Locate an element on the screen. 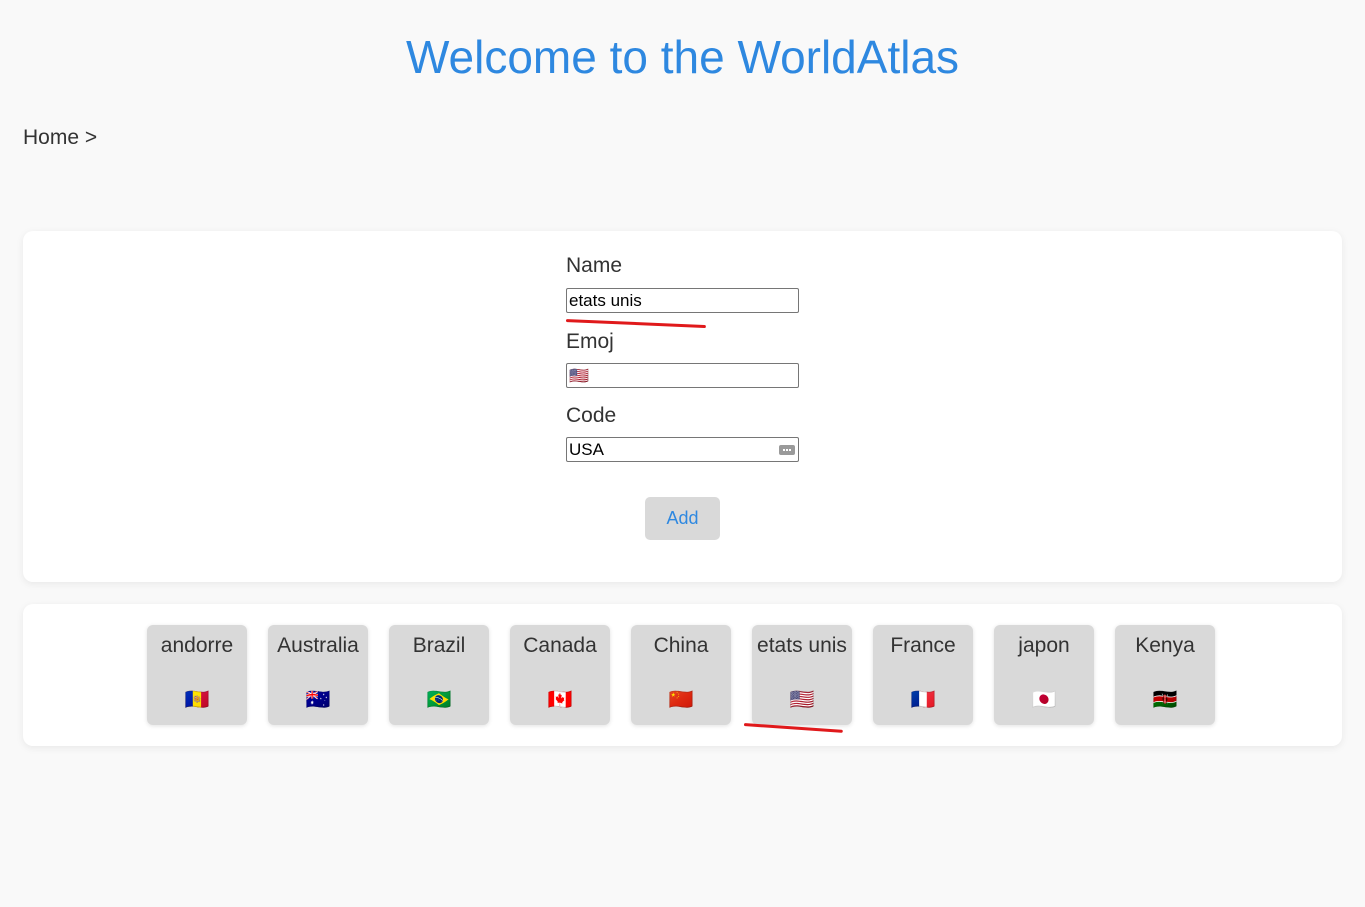  country-name: Kenya is located at coordinates (1165, 645).